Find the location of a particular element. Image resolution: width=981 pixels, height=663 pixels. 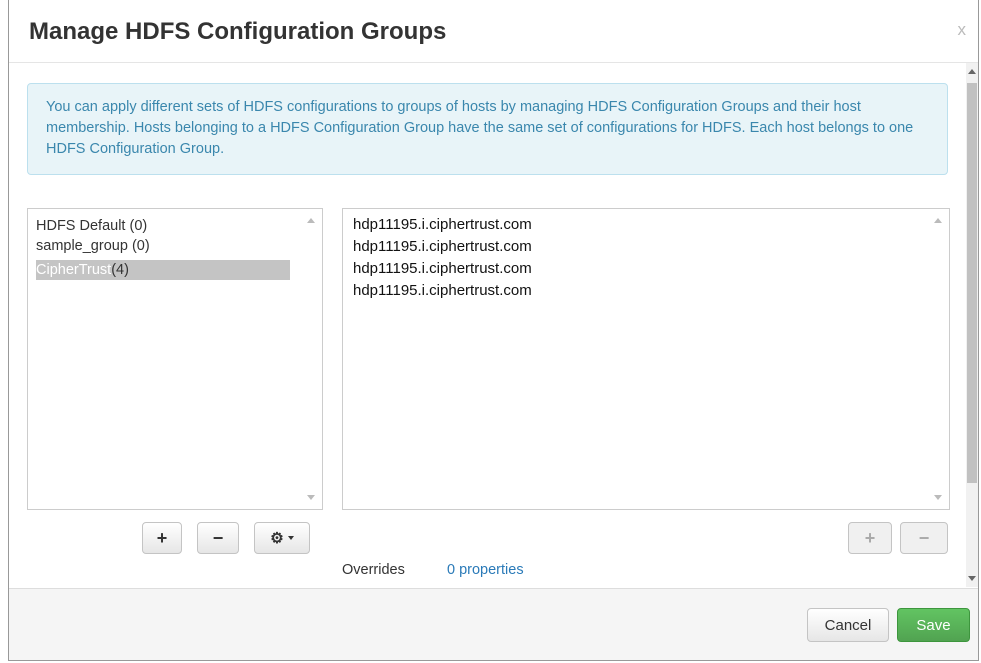

dialog-header: Manage HDFS Configuration Groups x is located at coordinates (493, 31).